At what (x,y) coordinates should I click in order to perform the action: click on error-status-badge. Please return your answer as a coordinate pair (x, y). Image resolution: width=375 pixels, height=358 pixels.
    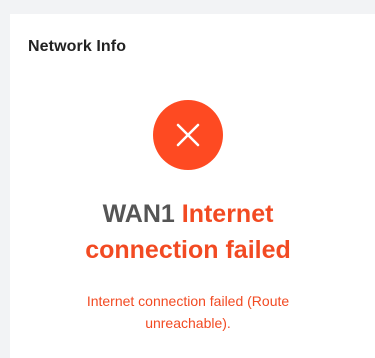
    Looking at the image, I should click on (188, 135).